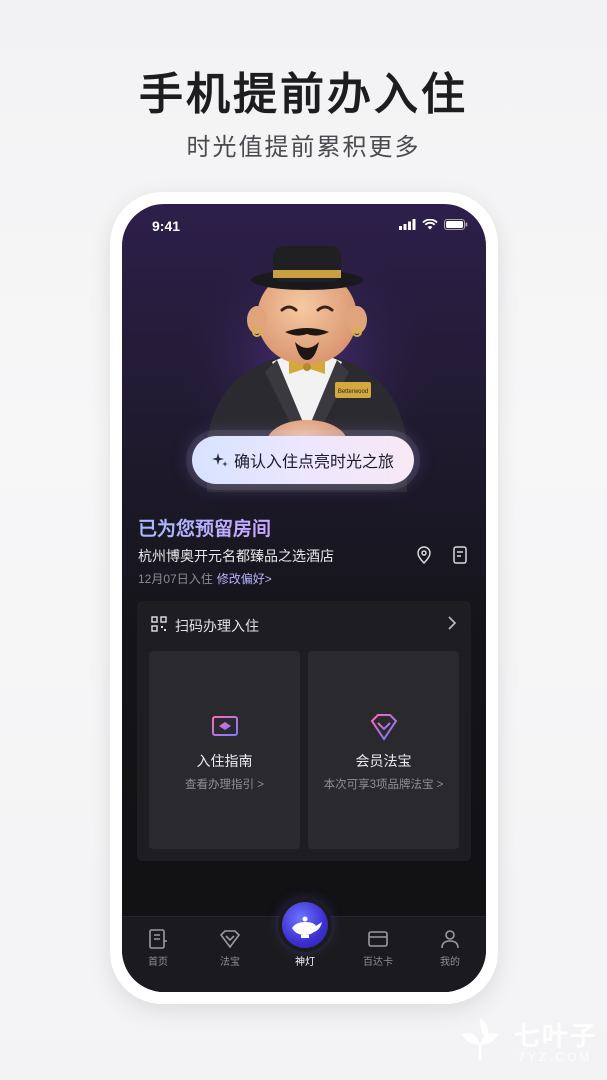 The width and height of the screenshot is (607, 1080). Describe the element at coordinates (456, 224) in the screenshot. I see `battery-icon` at that location.